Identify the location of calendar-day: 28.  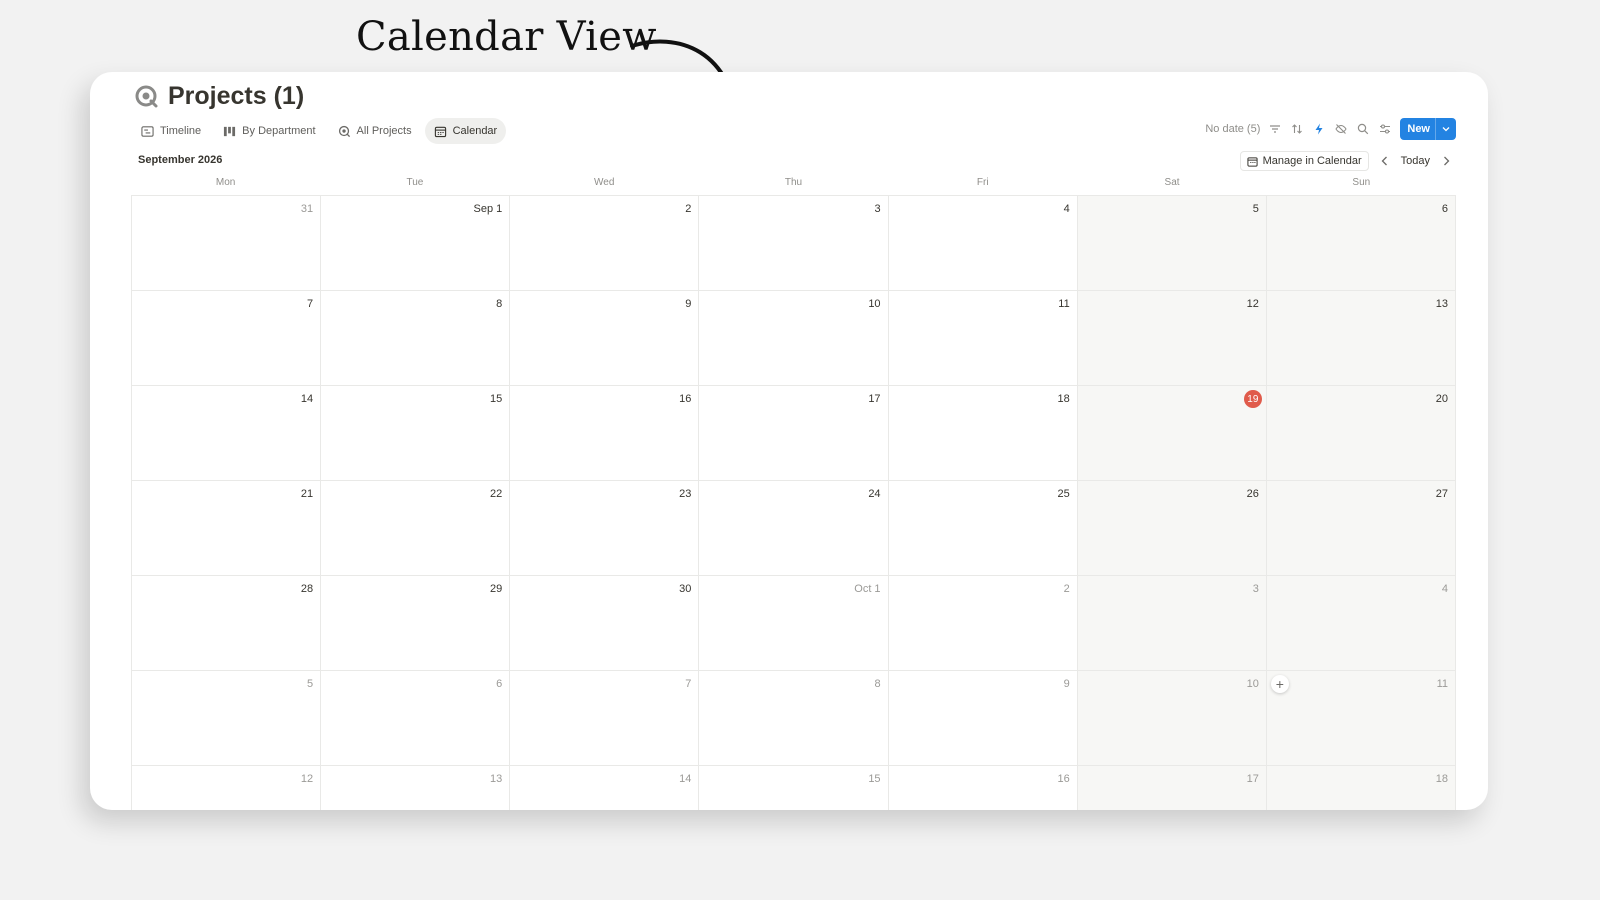
(227, 623).